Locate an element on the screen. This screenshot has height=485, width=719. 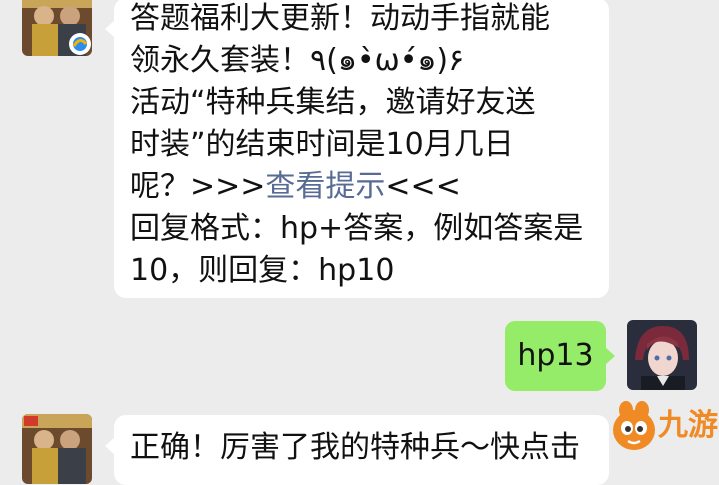
message-line: 正确！厉害了我的特种兵～快点击 is located at coordinates (355, 447).